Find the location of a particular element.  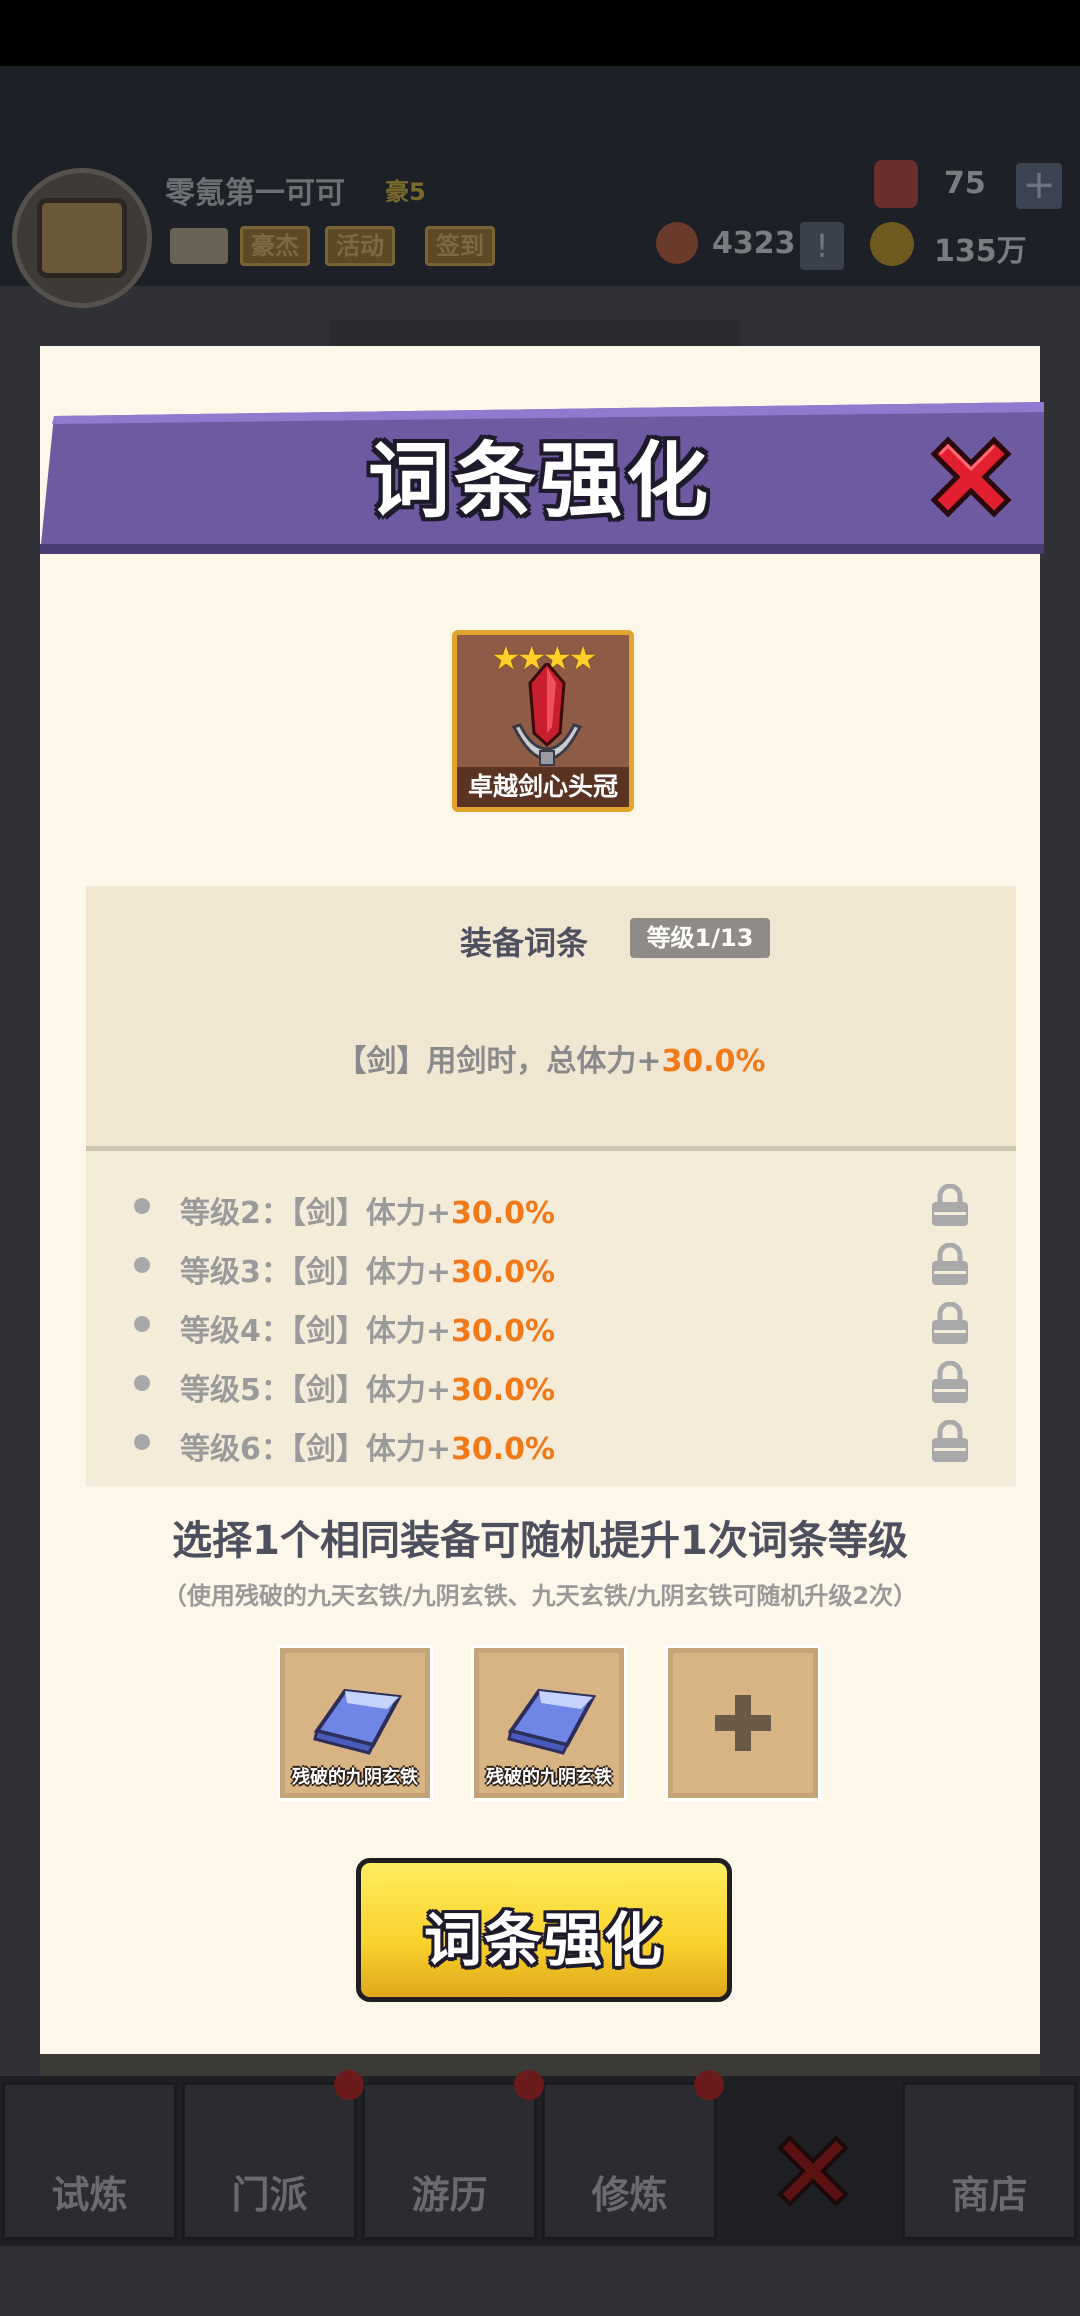

current-affix: 【剑】用剑时，总体力+30.0% is located at coordinates (551, 1058).